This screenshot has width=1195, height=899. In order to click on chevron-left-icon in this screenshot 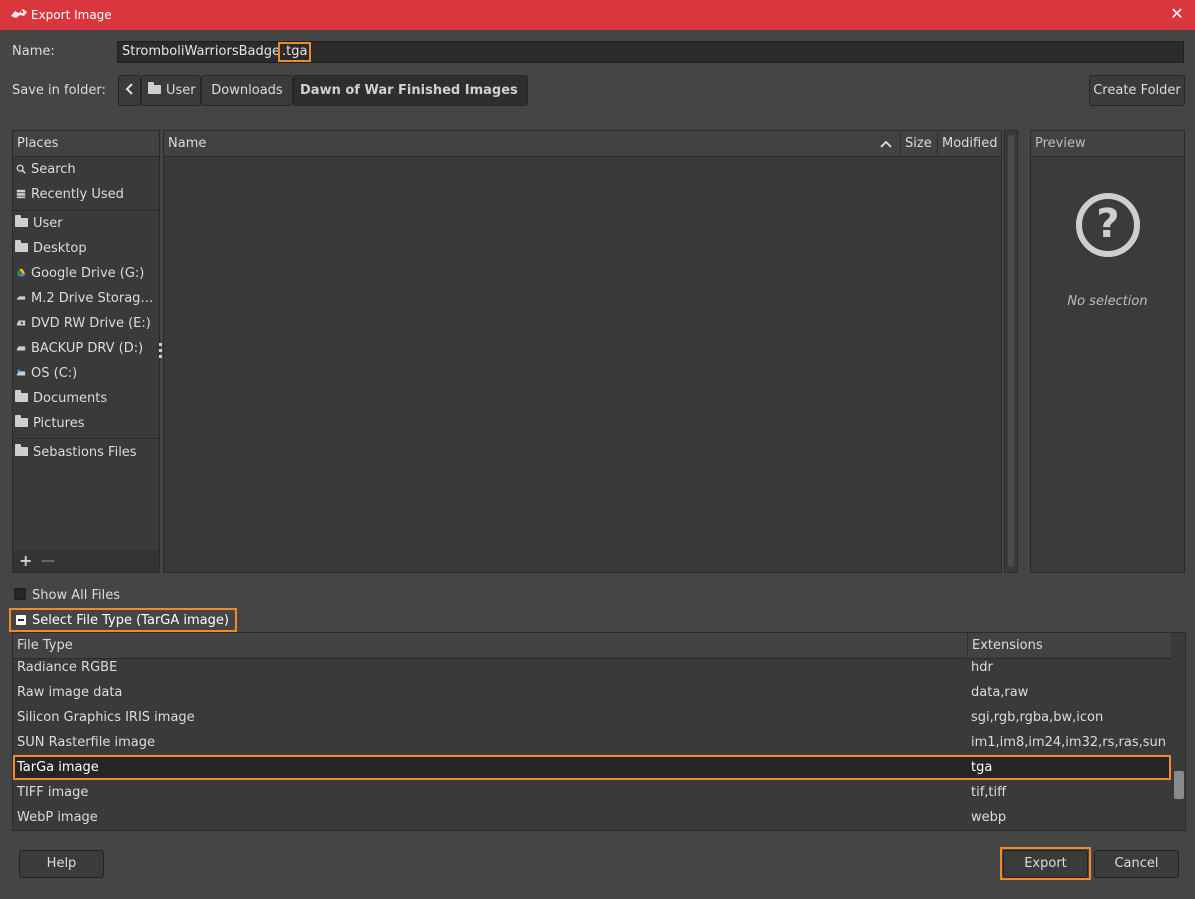, I will do `click(129, 89)`.